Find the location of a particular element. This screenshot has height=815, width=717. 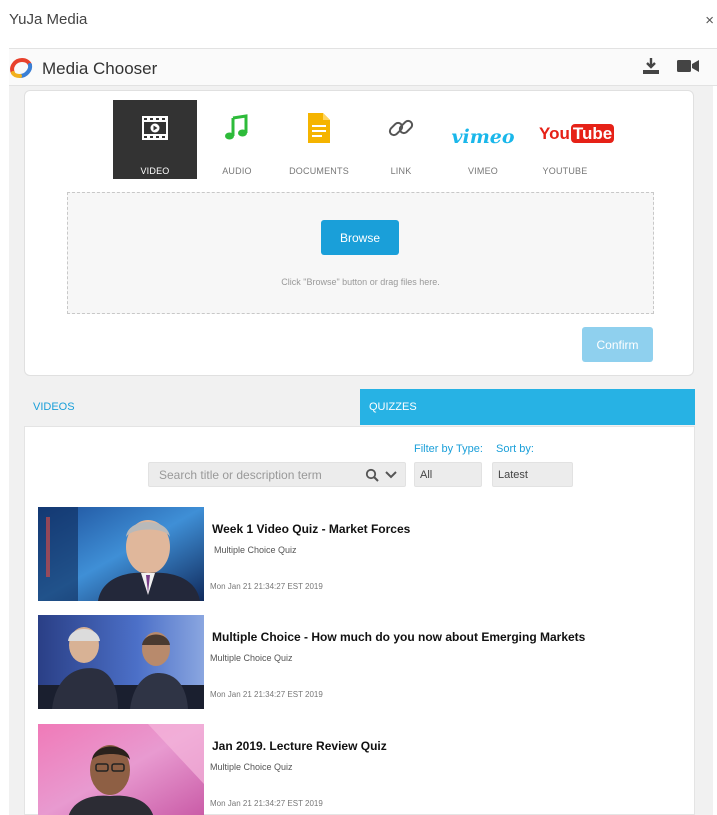

media-type-label: VIMEO is located at coordinates (482, 171).